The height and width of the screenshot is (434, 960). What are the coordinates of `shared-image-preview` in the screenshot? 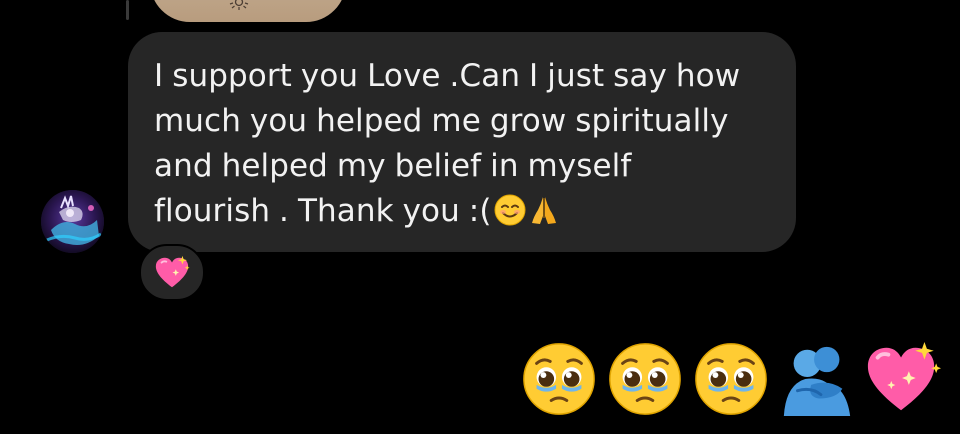 It's located at (248, 11).